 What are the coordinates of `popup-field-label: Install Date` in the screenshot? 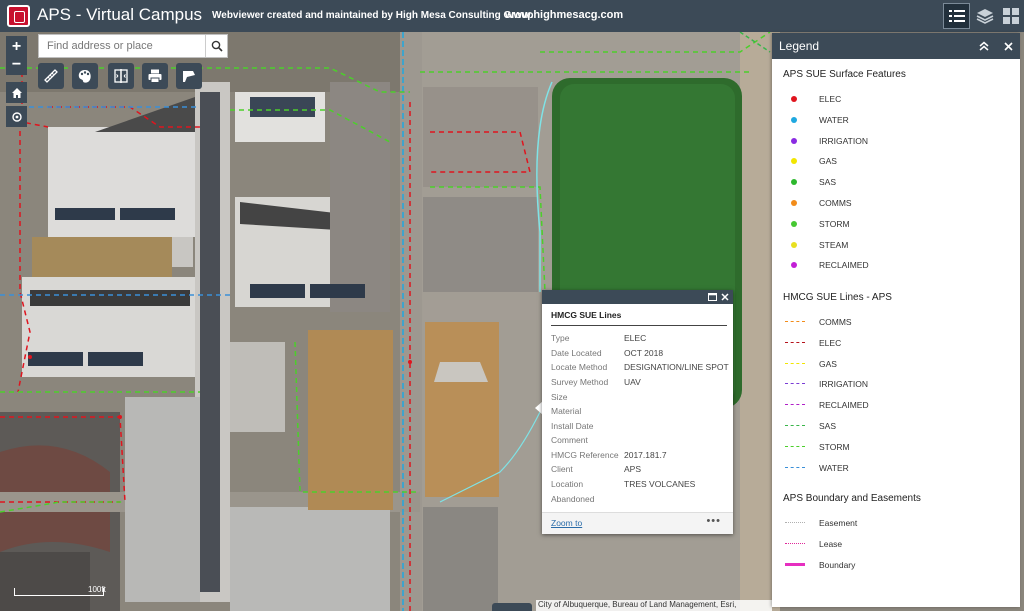 It's located at (572, 426).